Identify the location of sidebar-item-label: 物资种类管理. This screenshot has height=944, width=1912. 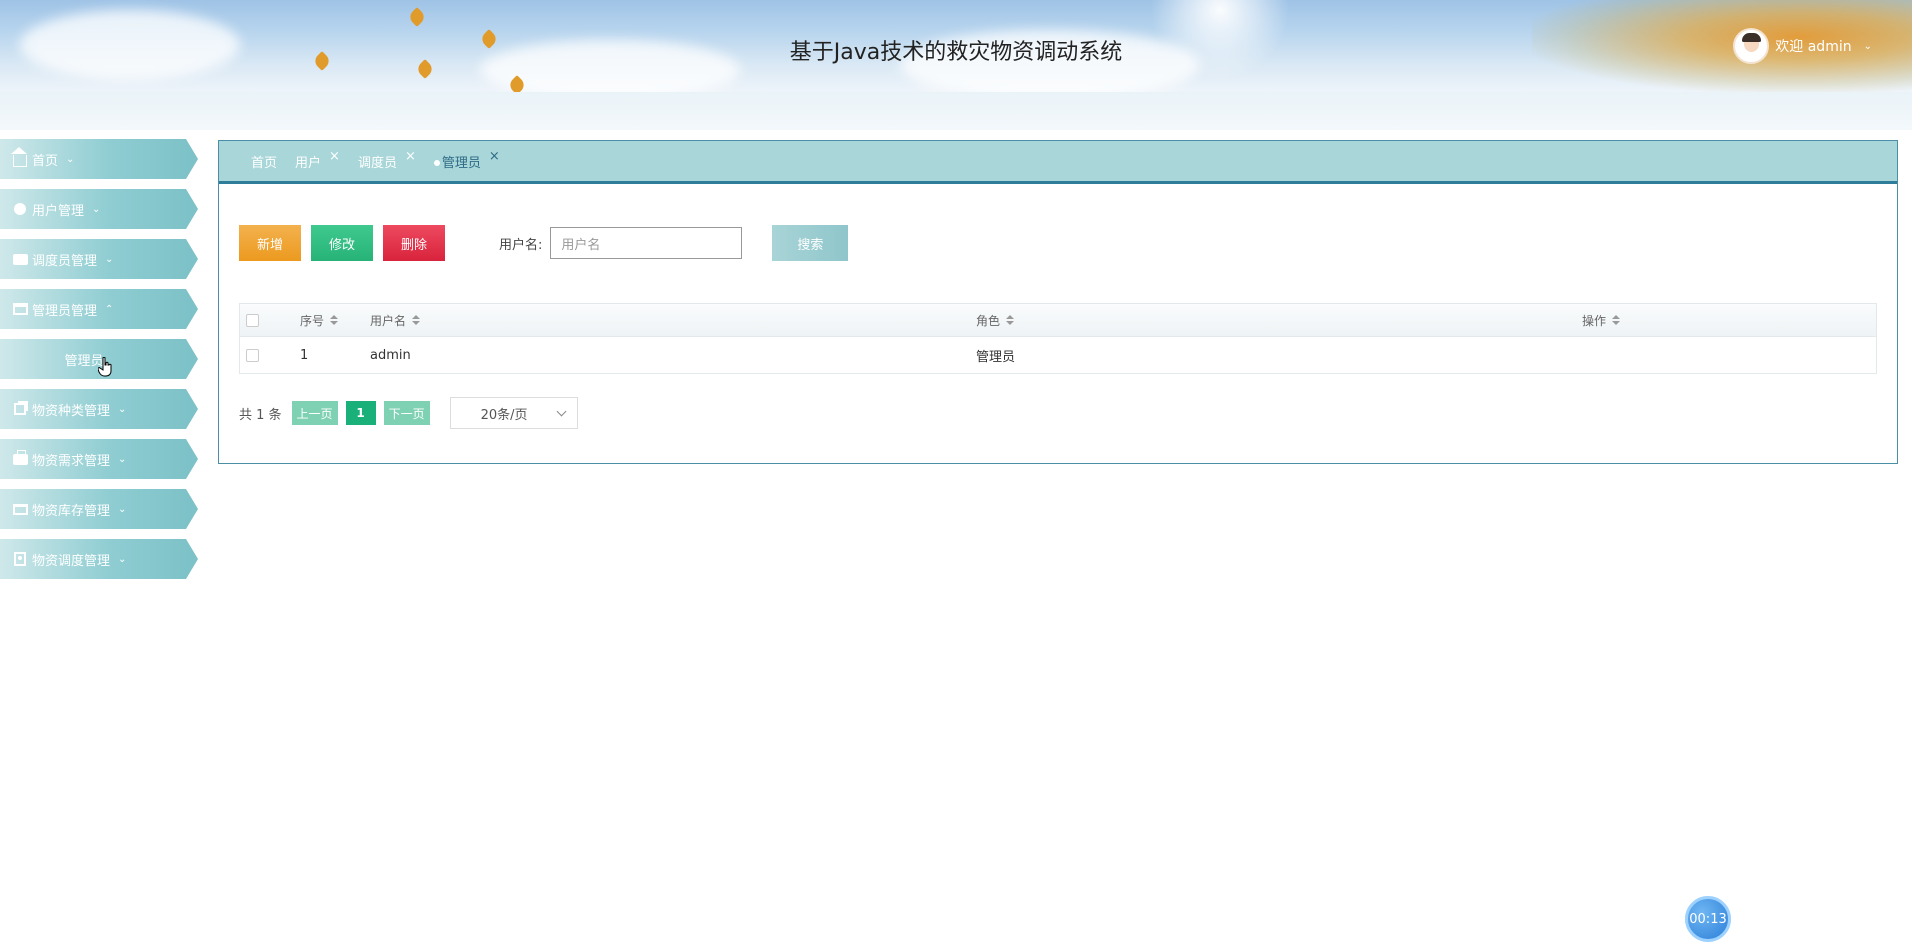
(71, 411).